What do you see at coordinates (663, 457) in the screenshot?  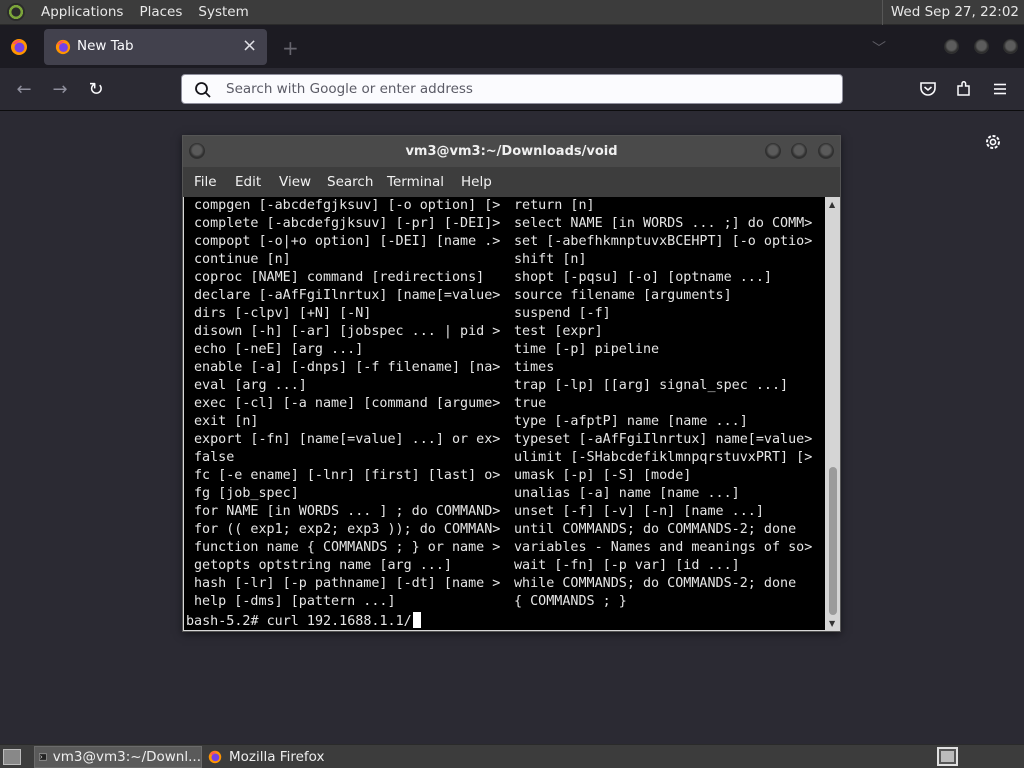 I see `terminal-line: ulimit [-SHabcdefiklmnpqrstuvxPRT] [>` at bounding box center [663, 457].